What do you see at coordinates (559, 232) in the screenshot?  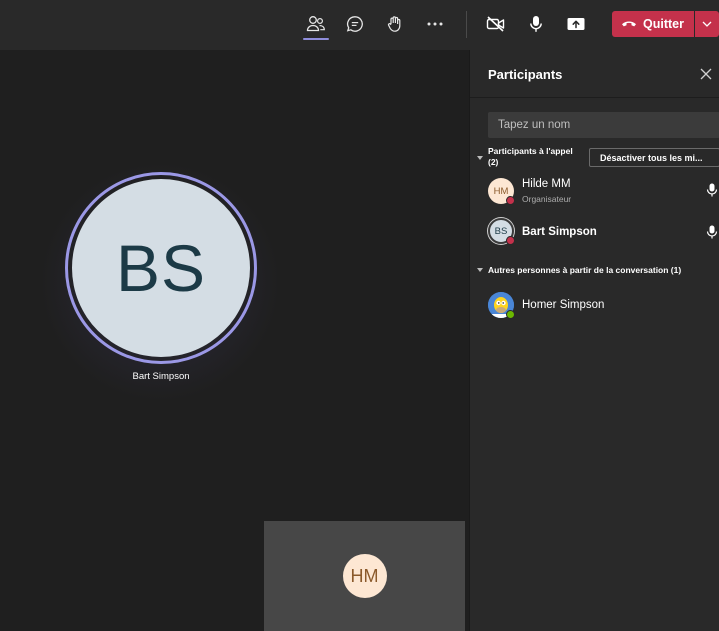 I see `participant-name: Bart Simpson` at bounding box center [559, 232].